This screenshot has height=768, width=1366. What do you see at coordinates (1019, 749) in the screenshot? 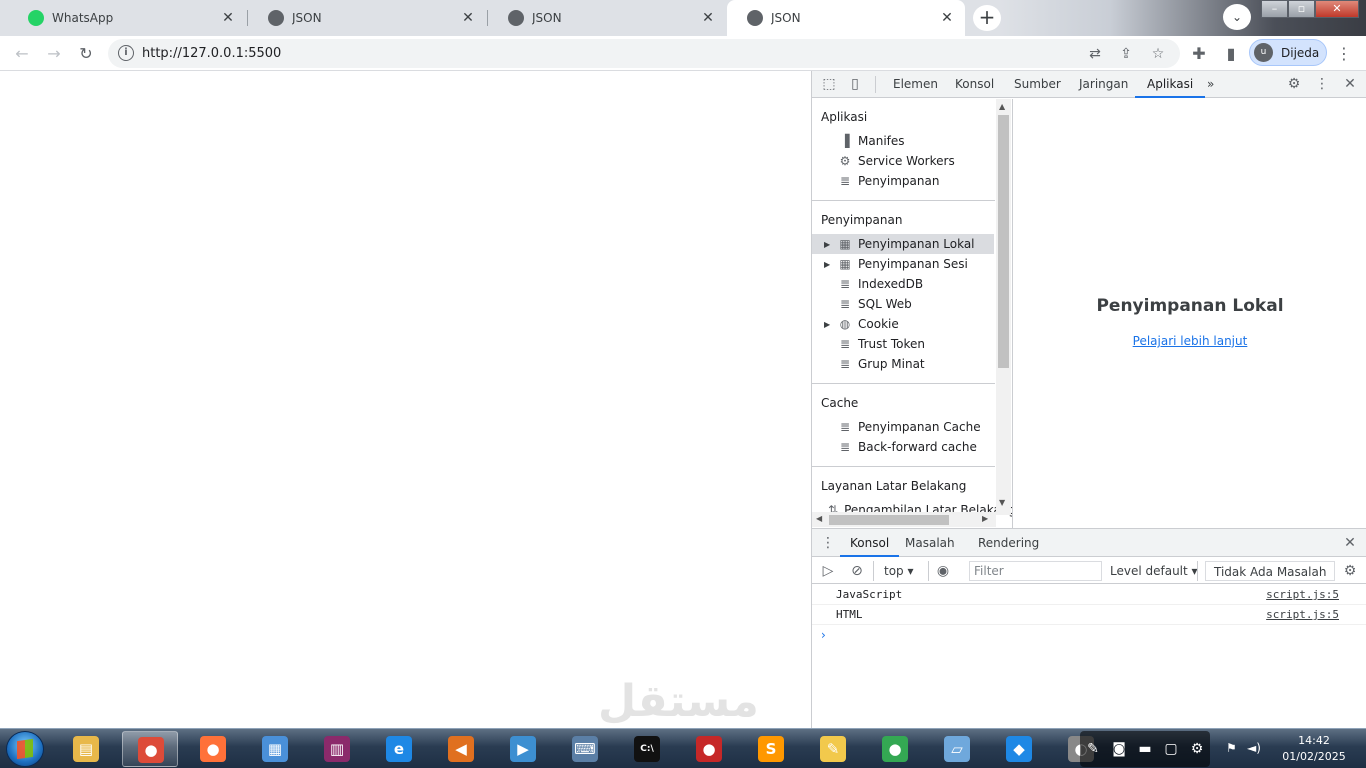
I see `taskbar-app-vscode: ◆` at bounding box center [1019, 749].